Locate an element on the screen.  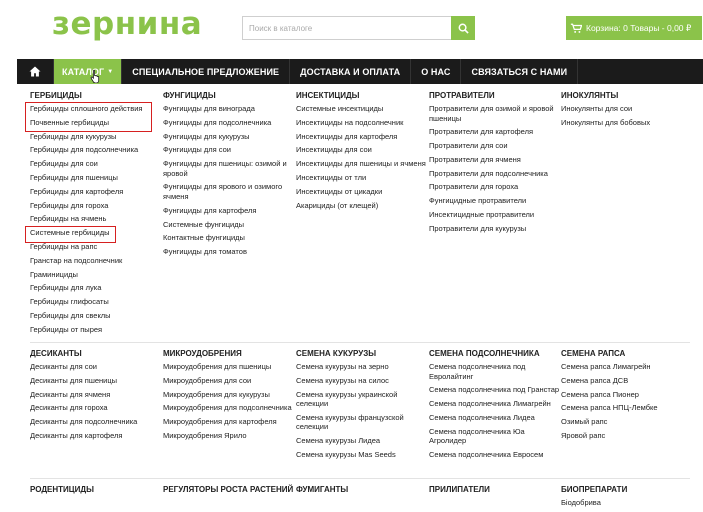
menu-column-title: ДЕСИКАНТЫ is located at coordinates (96, 353).